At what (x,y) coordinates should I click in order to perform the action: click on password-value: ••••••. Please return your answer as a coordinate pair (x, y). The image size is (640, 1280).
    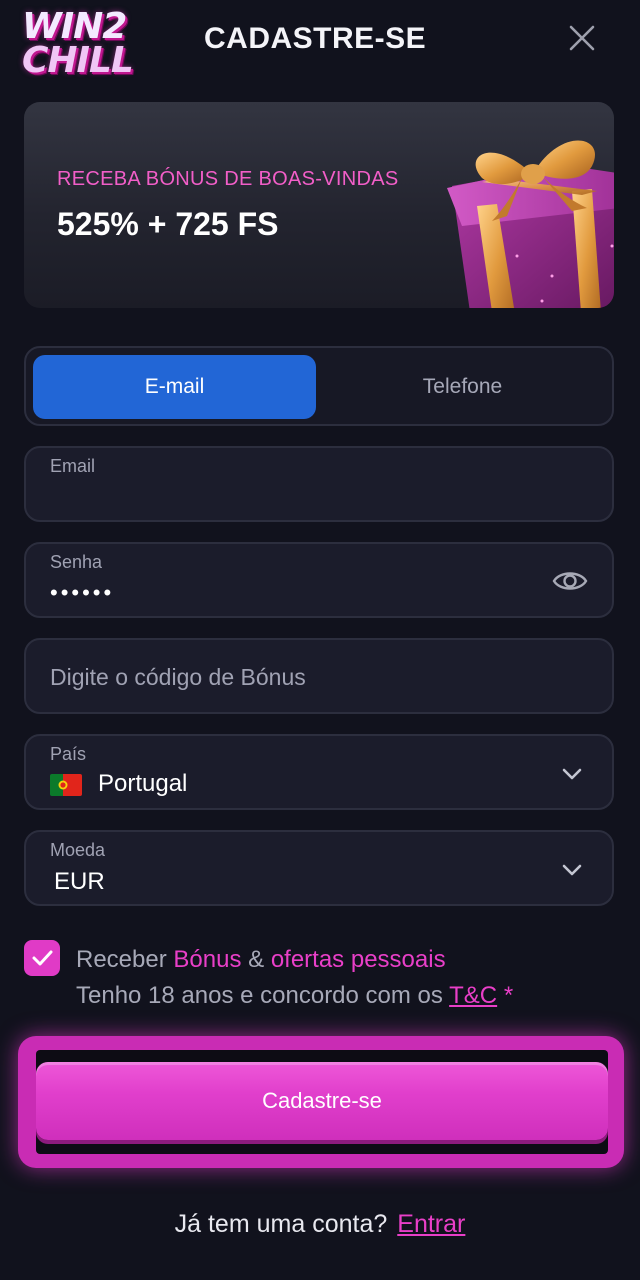
    Looking at the image, I should click on (82, 593).